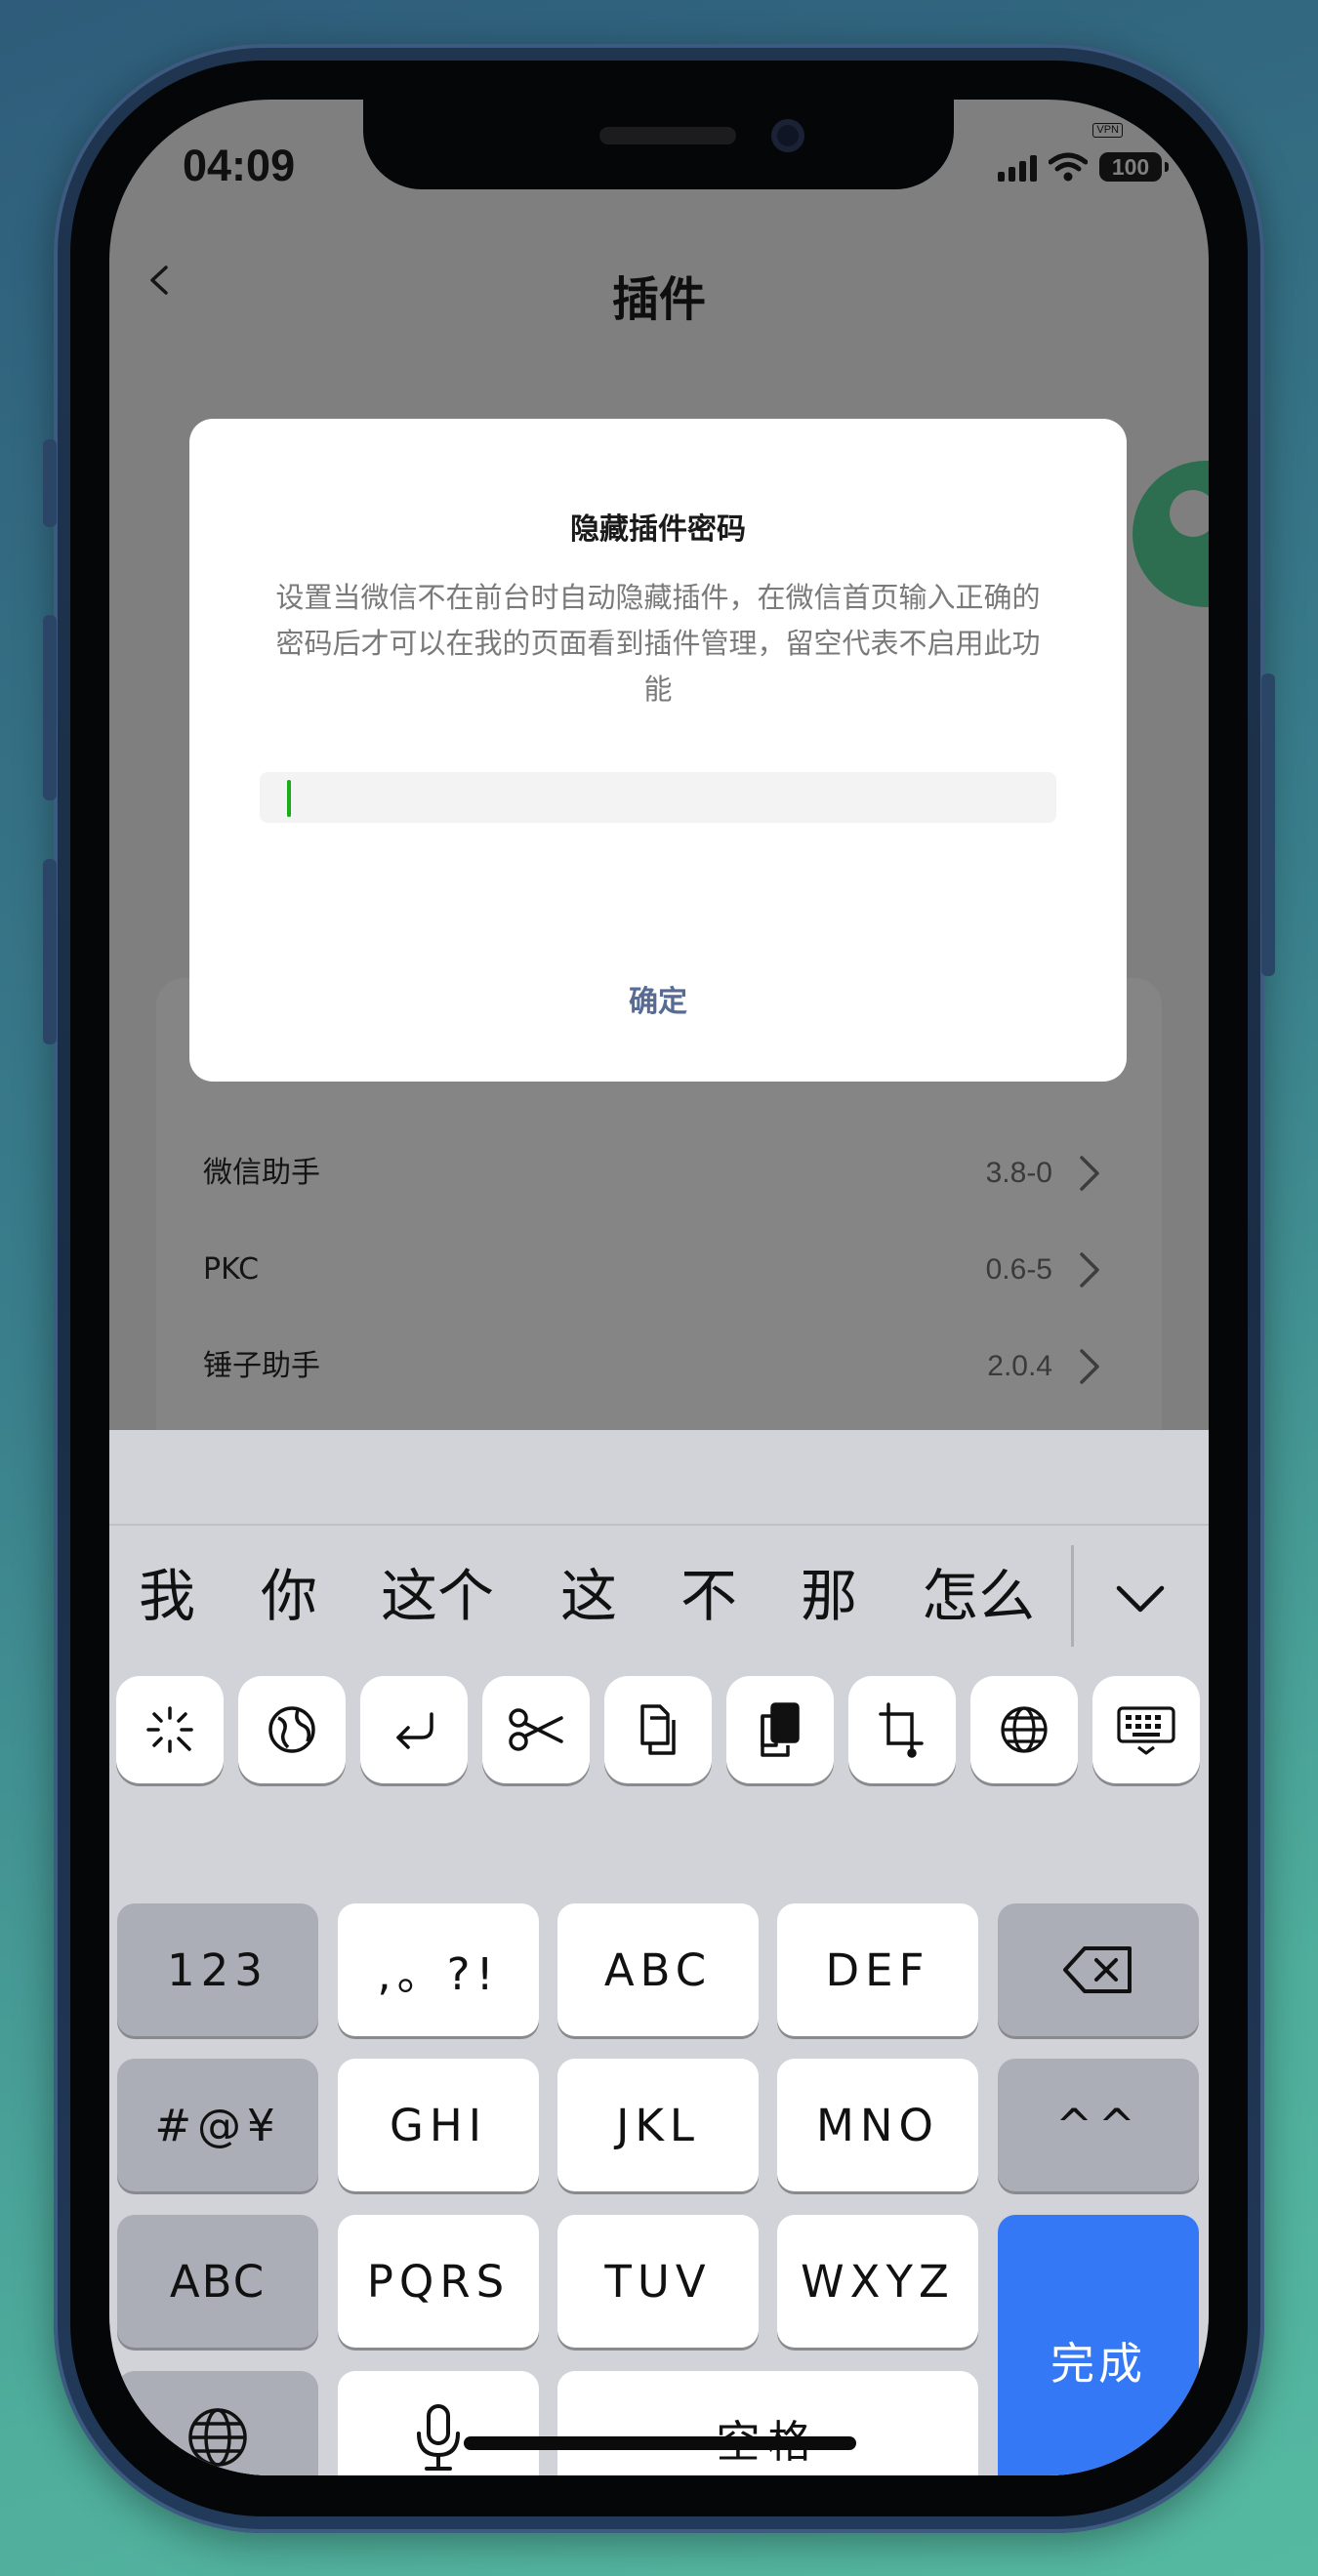  Describe the element at coordinates (239, 165) in the screenshot. I see `status-time: 04:09` at that location.